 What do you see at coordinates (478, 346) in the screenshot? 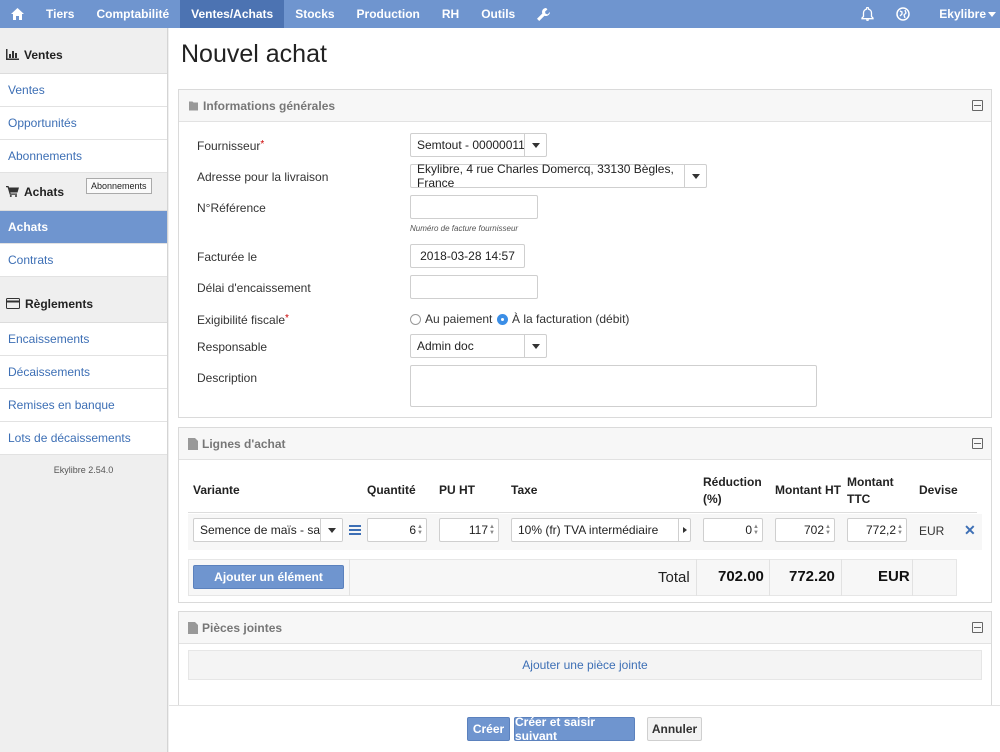
I see `responsible-select: Admin doc` at bounding box center [478, 346].